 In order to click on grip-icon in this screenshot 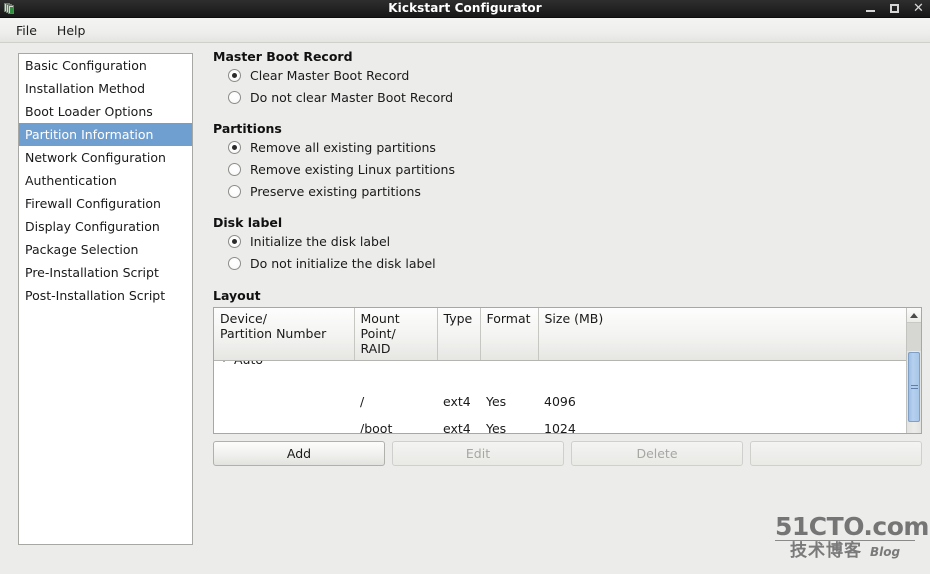, I will do `click(914, 387)`.